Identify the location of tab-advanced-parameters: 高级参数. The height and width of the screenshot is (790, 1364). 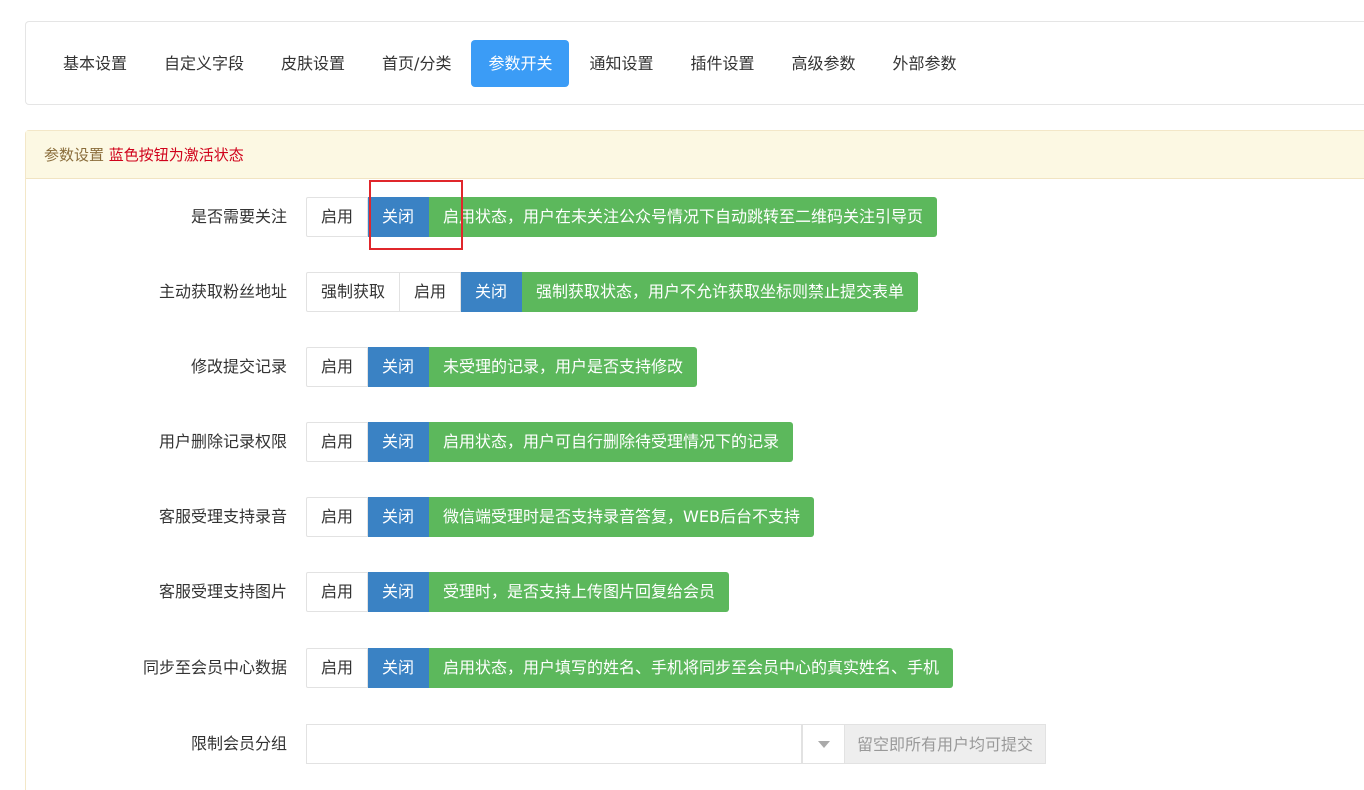
(824, 63).